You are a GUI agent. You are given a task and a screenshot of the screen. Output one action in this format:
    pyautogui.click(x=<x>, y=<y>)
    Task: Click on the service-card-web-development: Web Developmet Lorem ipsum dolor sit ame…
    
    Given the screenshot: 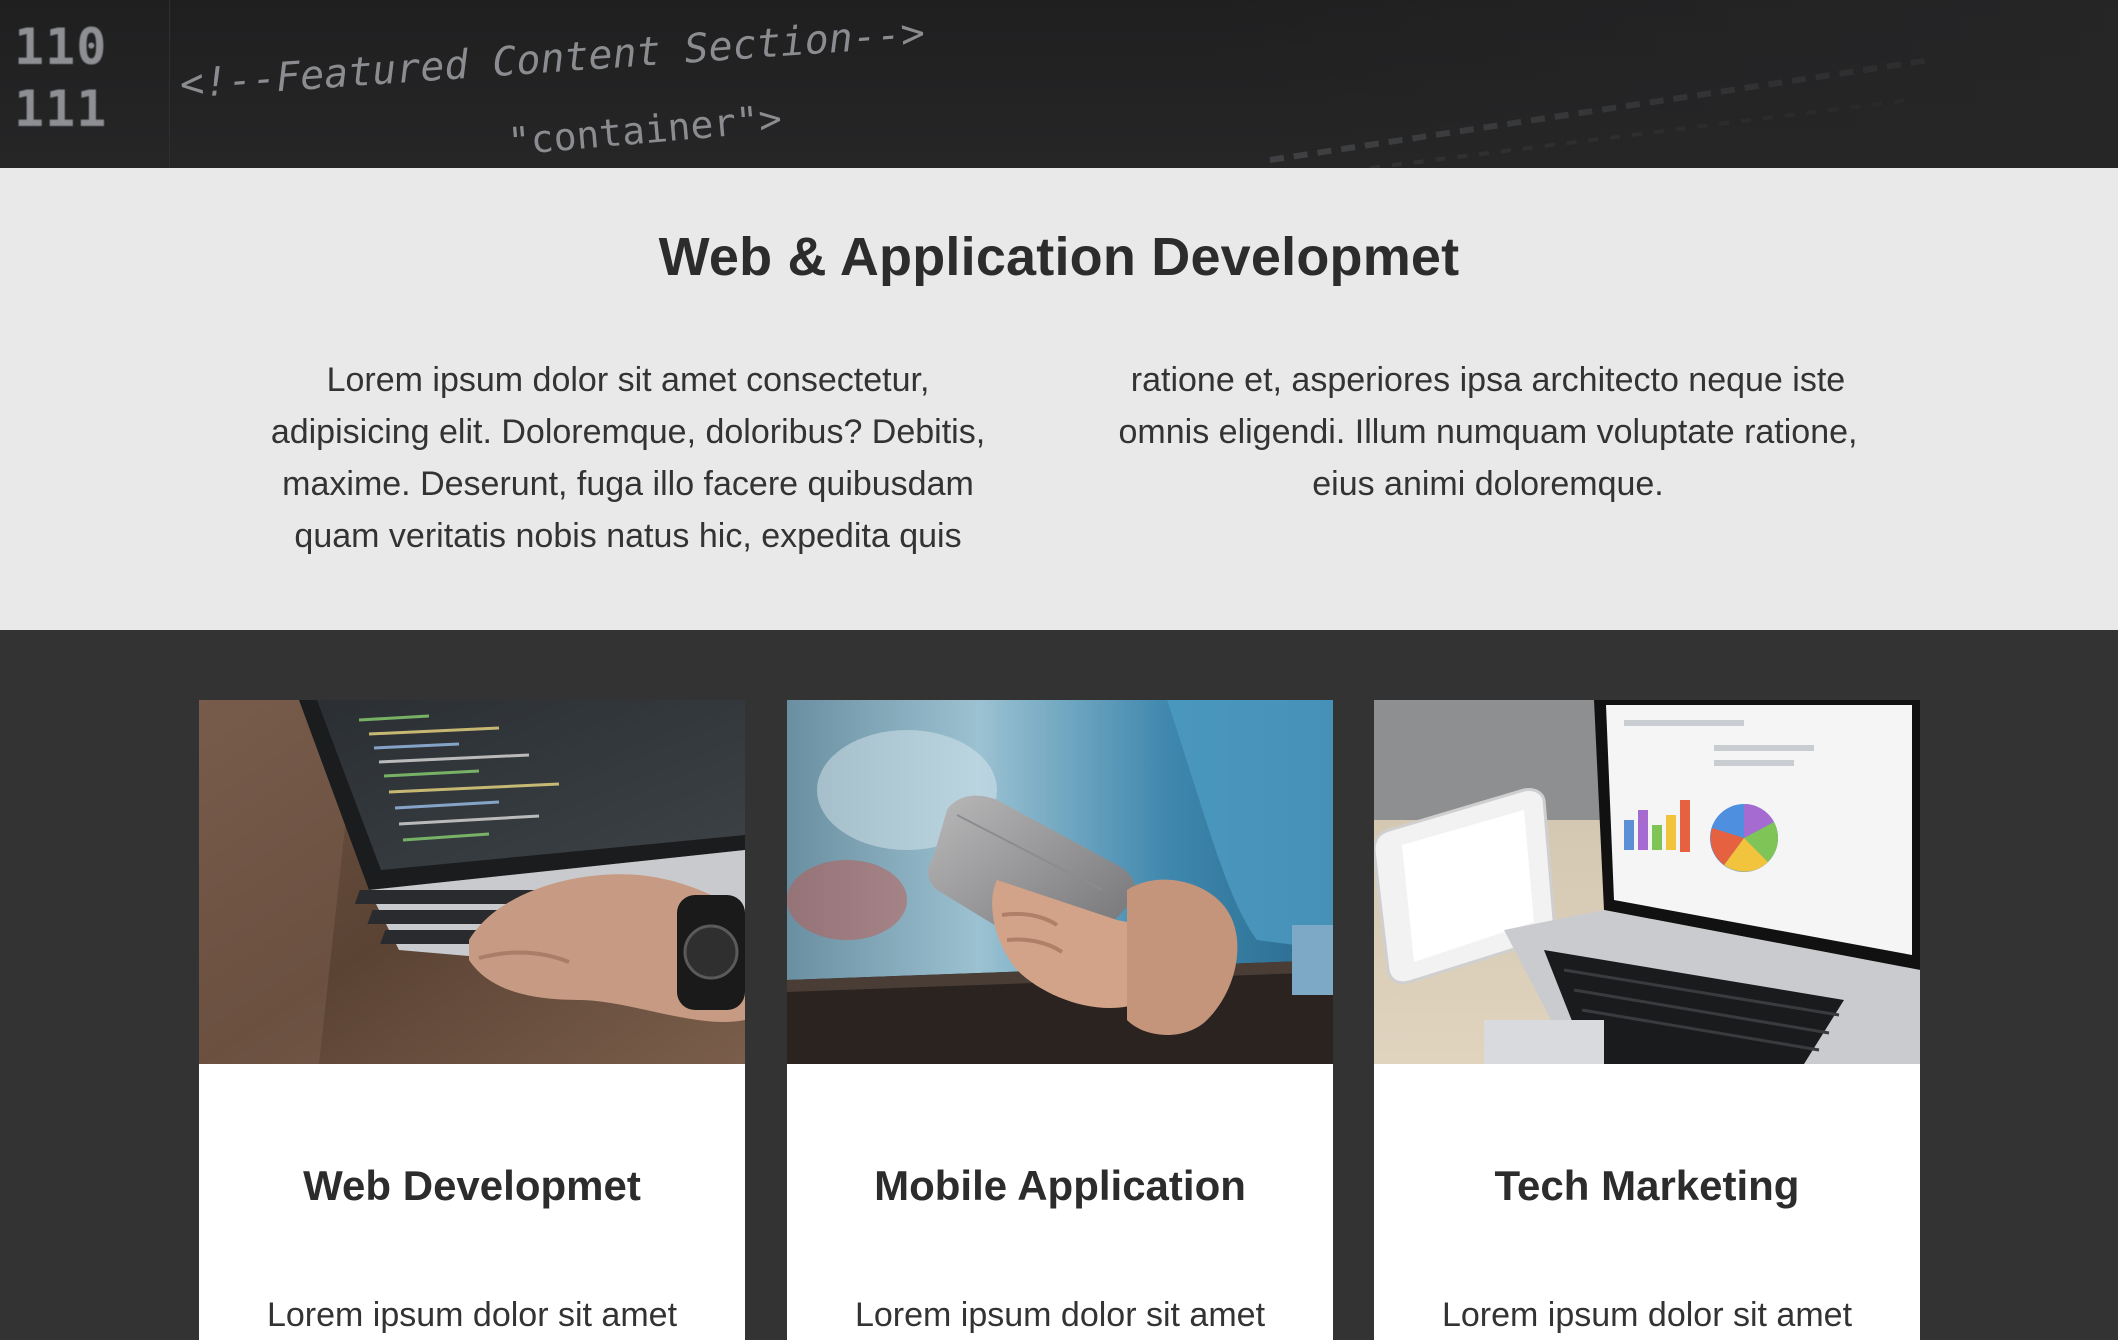 What is the action you would take?
    pyautogui.click(x=472, y=1020)
    